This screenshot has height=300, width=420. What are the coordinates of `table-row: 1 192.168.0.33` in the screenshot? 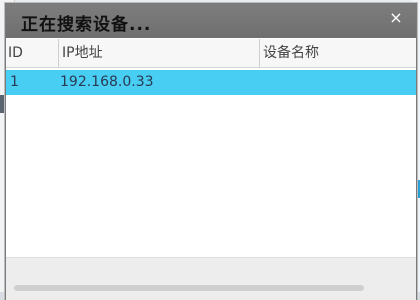 It's located at (211, 82).